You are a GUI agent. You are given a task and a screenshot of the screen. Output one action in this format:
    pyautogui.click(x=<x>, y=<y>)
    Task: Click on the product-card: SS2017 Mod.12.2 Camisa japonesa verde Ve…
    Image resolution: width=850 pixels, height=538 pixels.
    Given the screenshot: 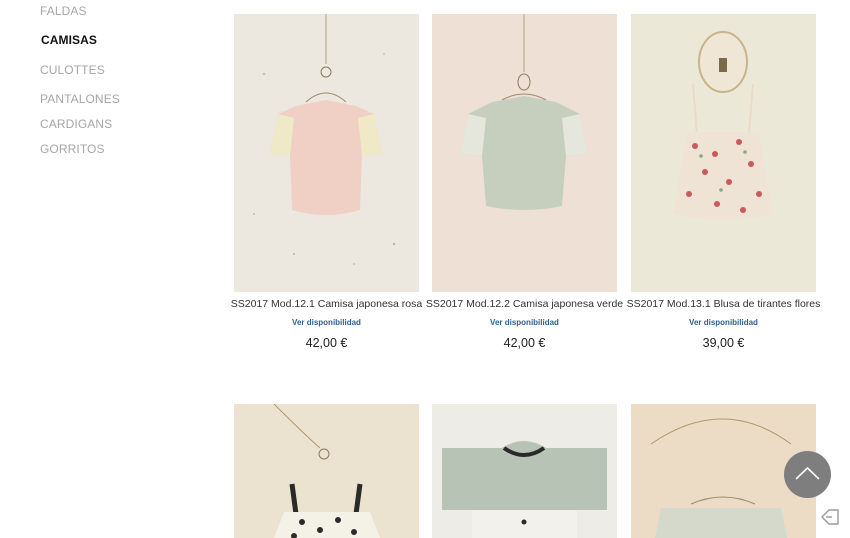 What is the action you would take?
    pyautogui.click(x=524, y=186)
    